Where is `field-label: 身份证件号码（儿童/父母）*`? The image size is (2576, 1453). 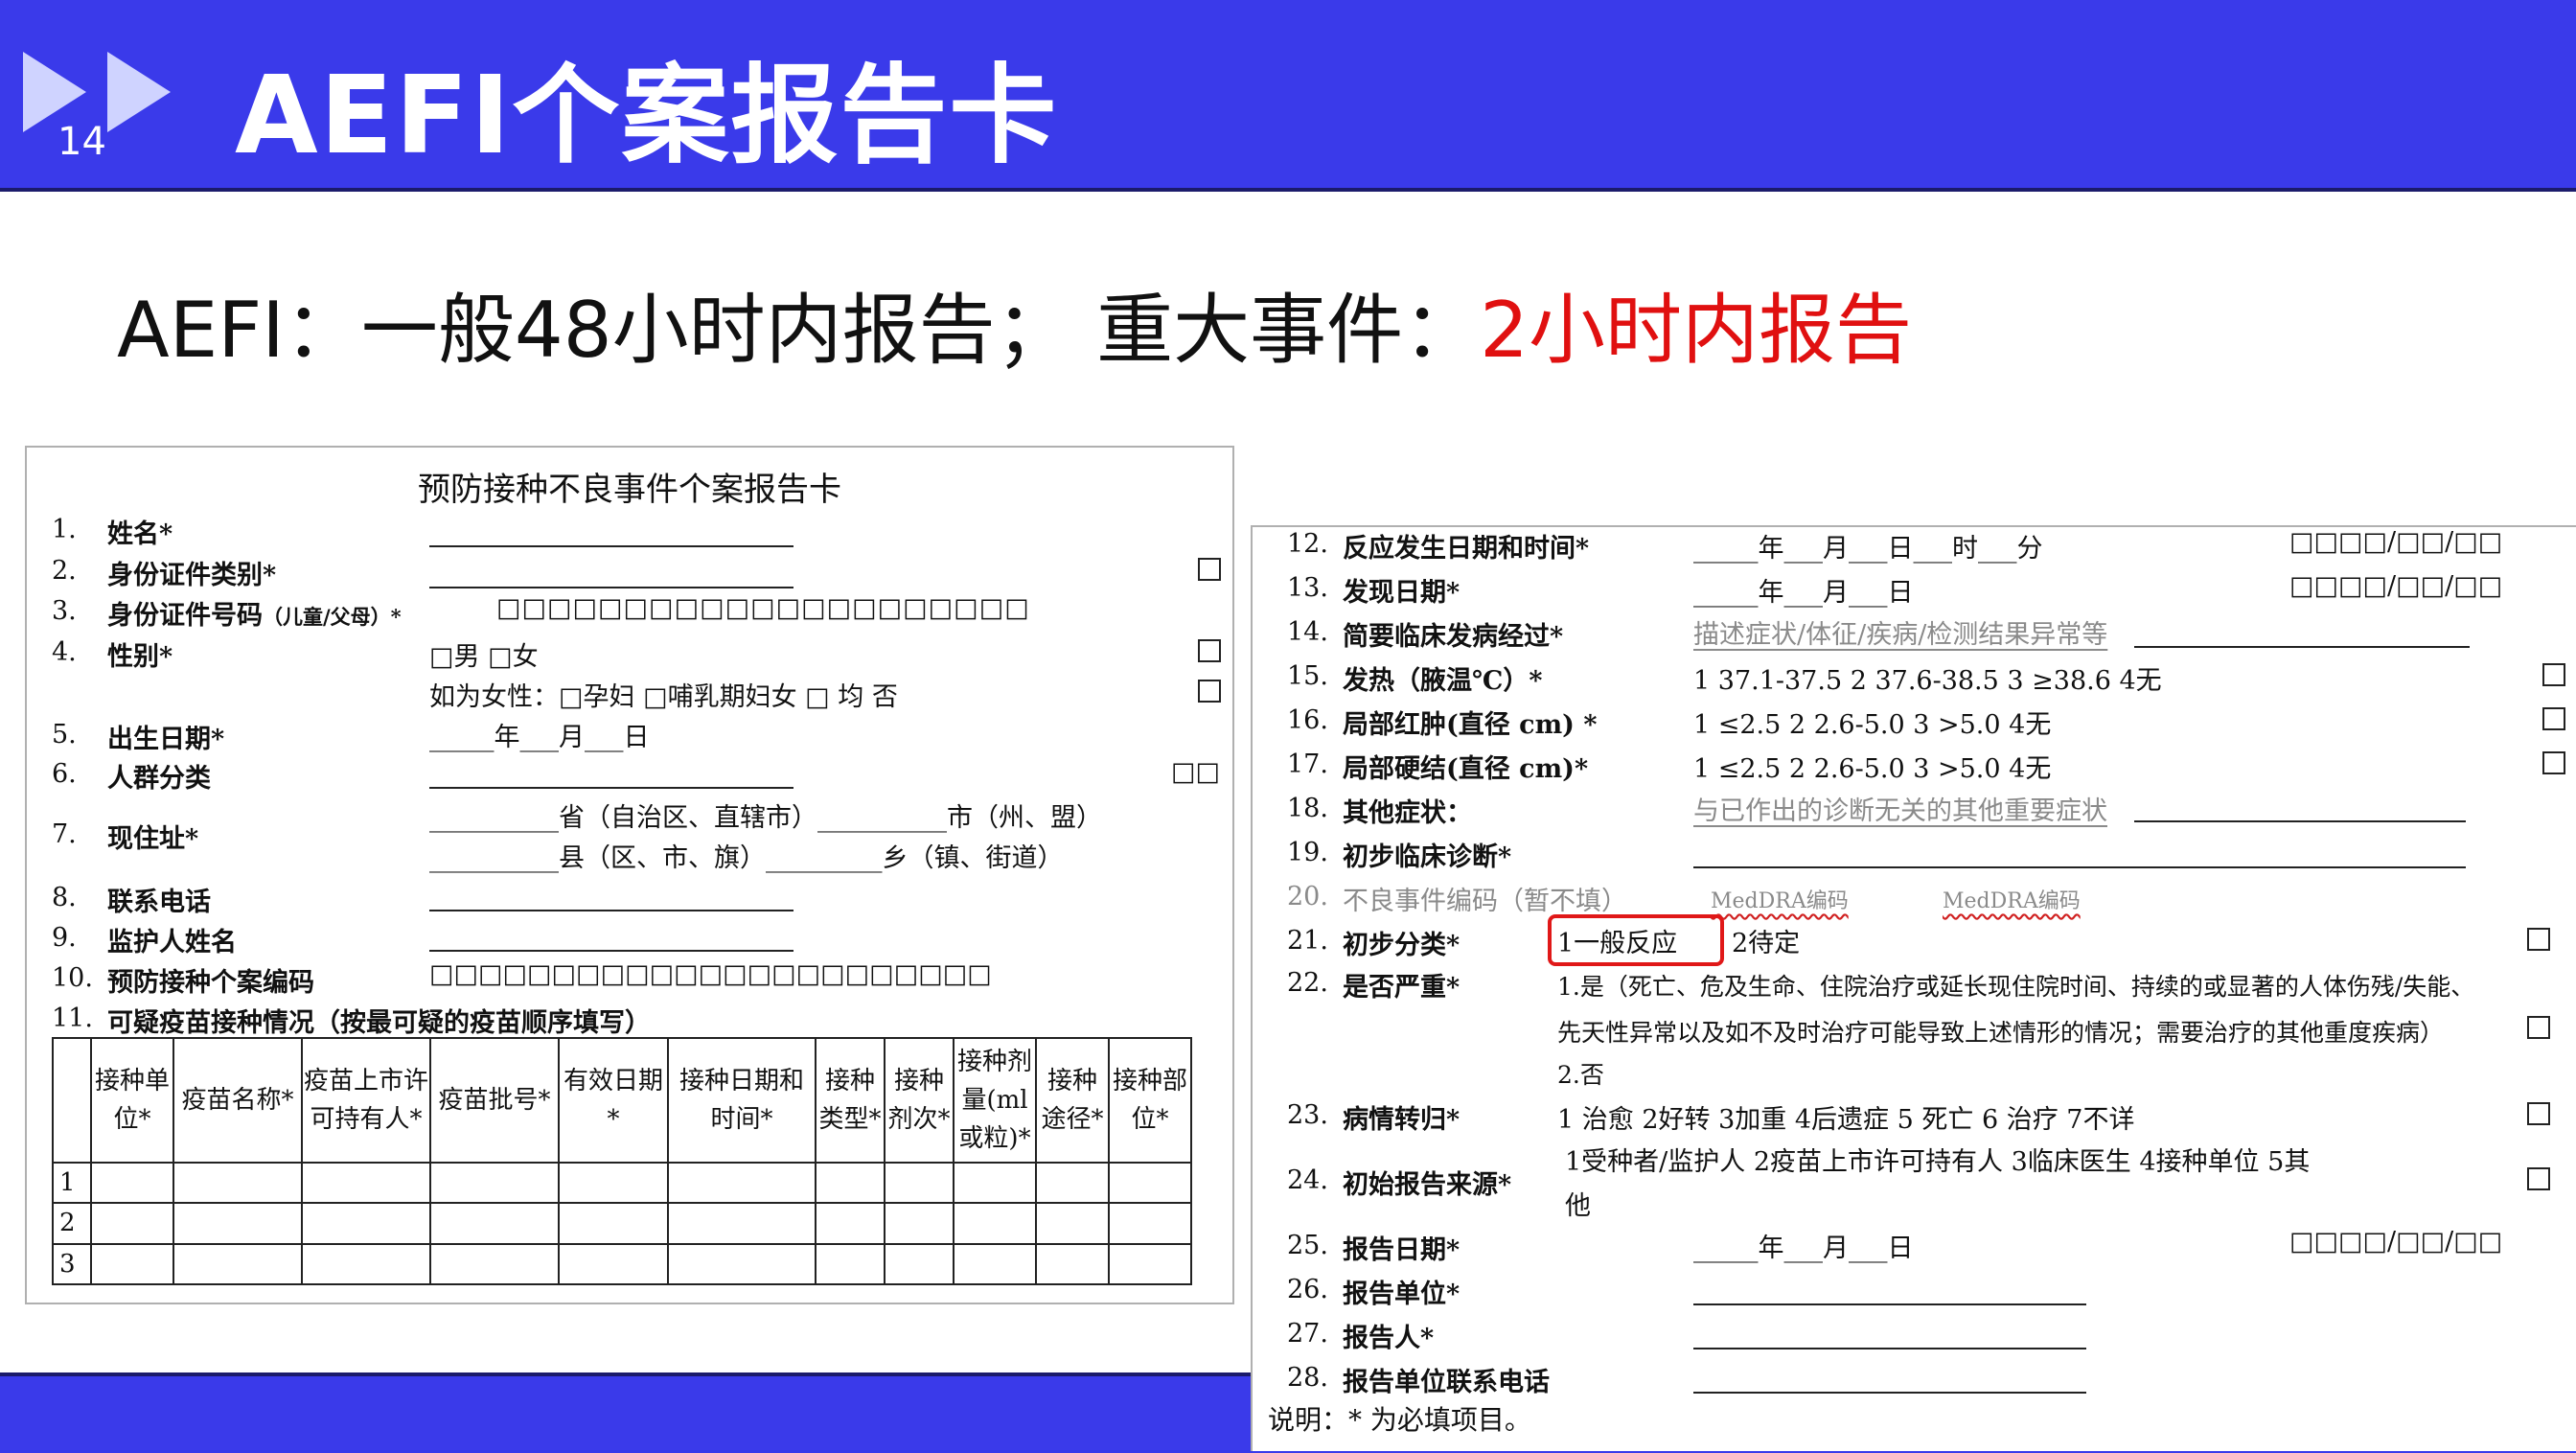 field-label: 身份证件号码（儿童/父母）* is located at coordinates (254, 616).